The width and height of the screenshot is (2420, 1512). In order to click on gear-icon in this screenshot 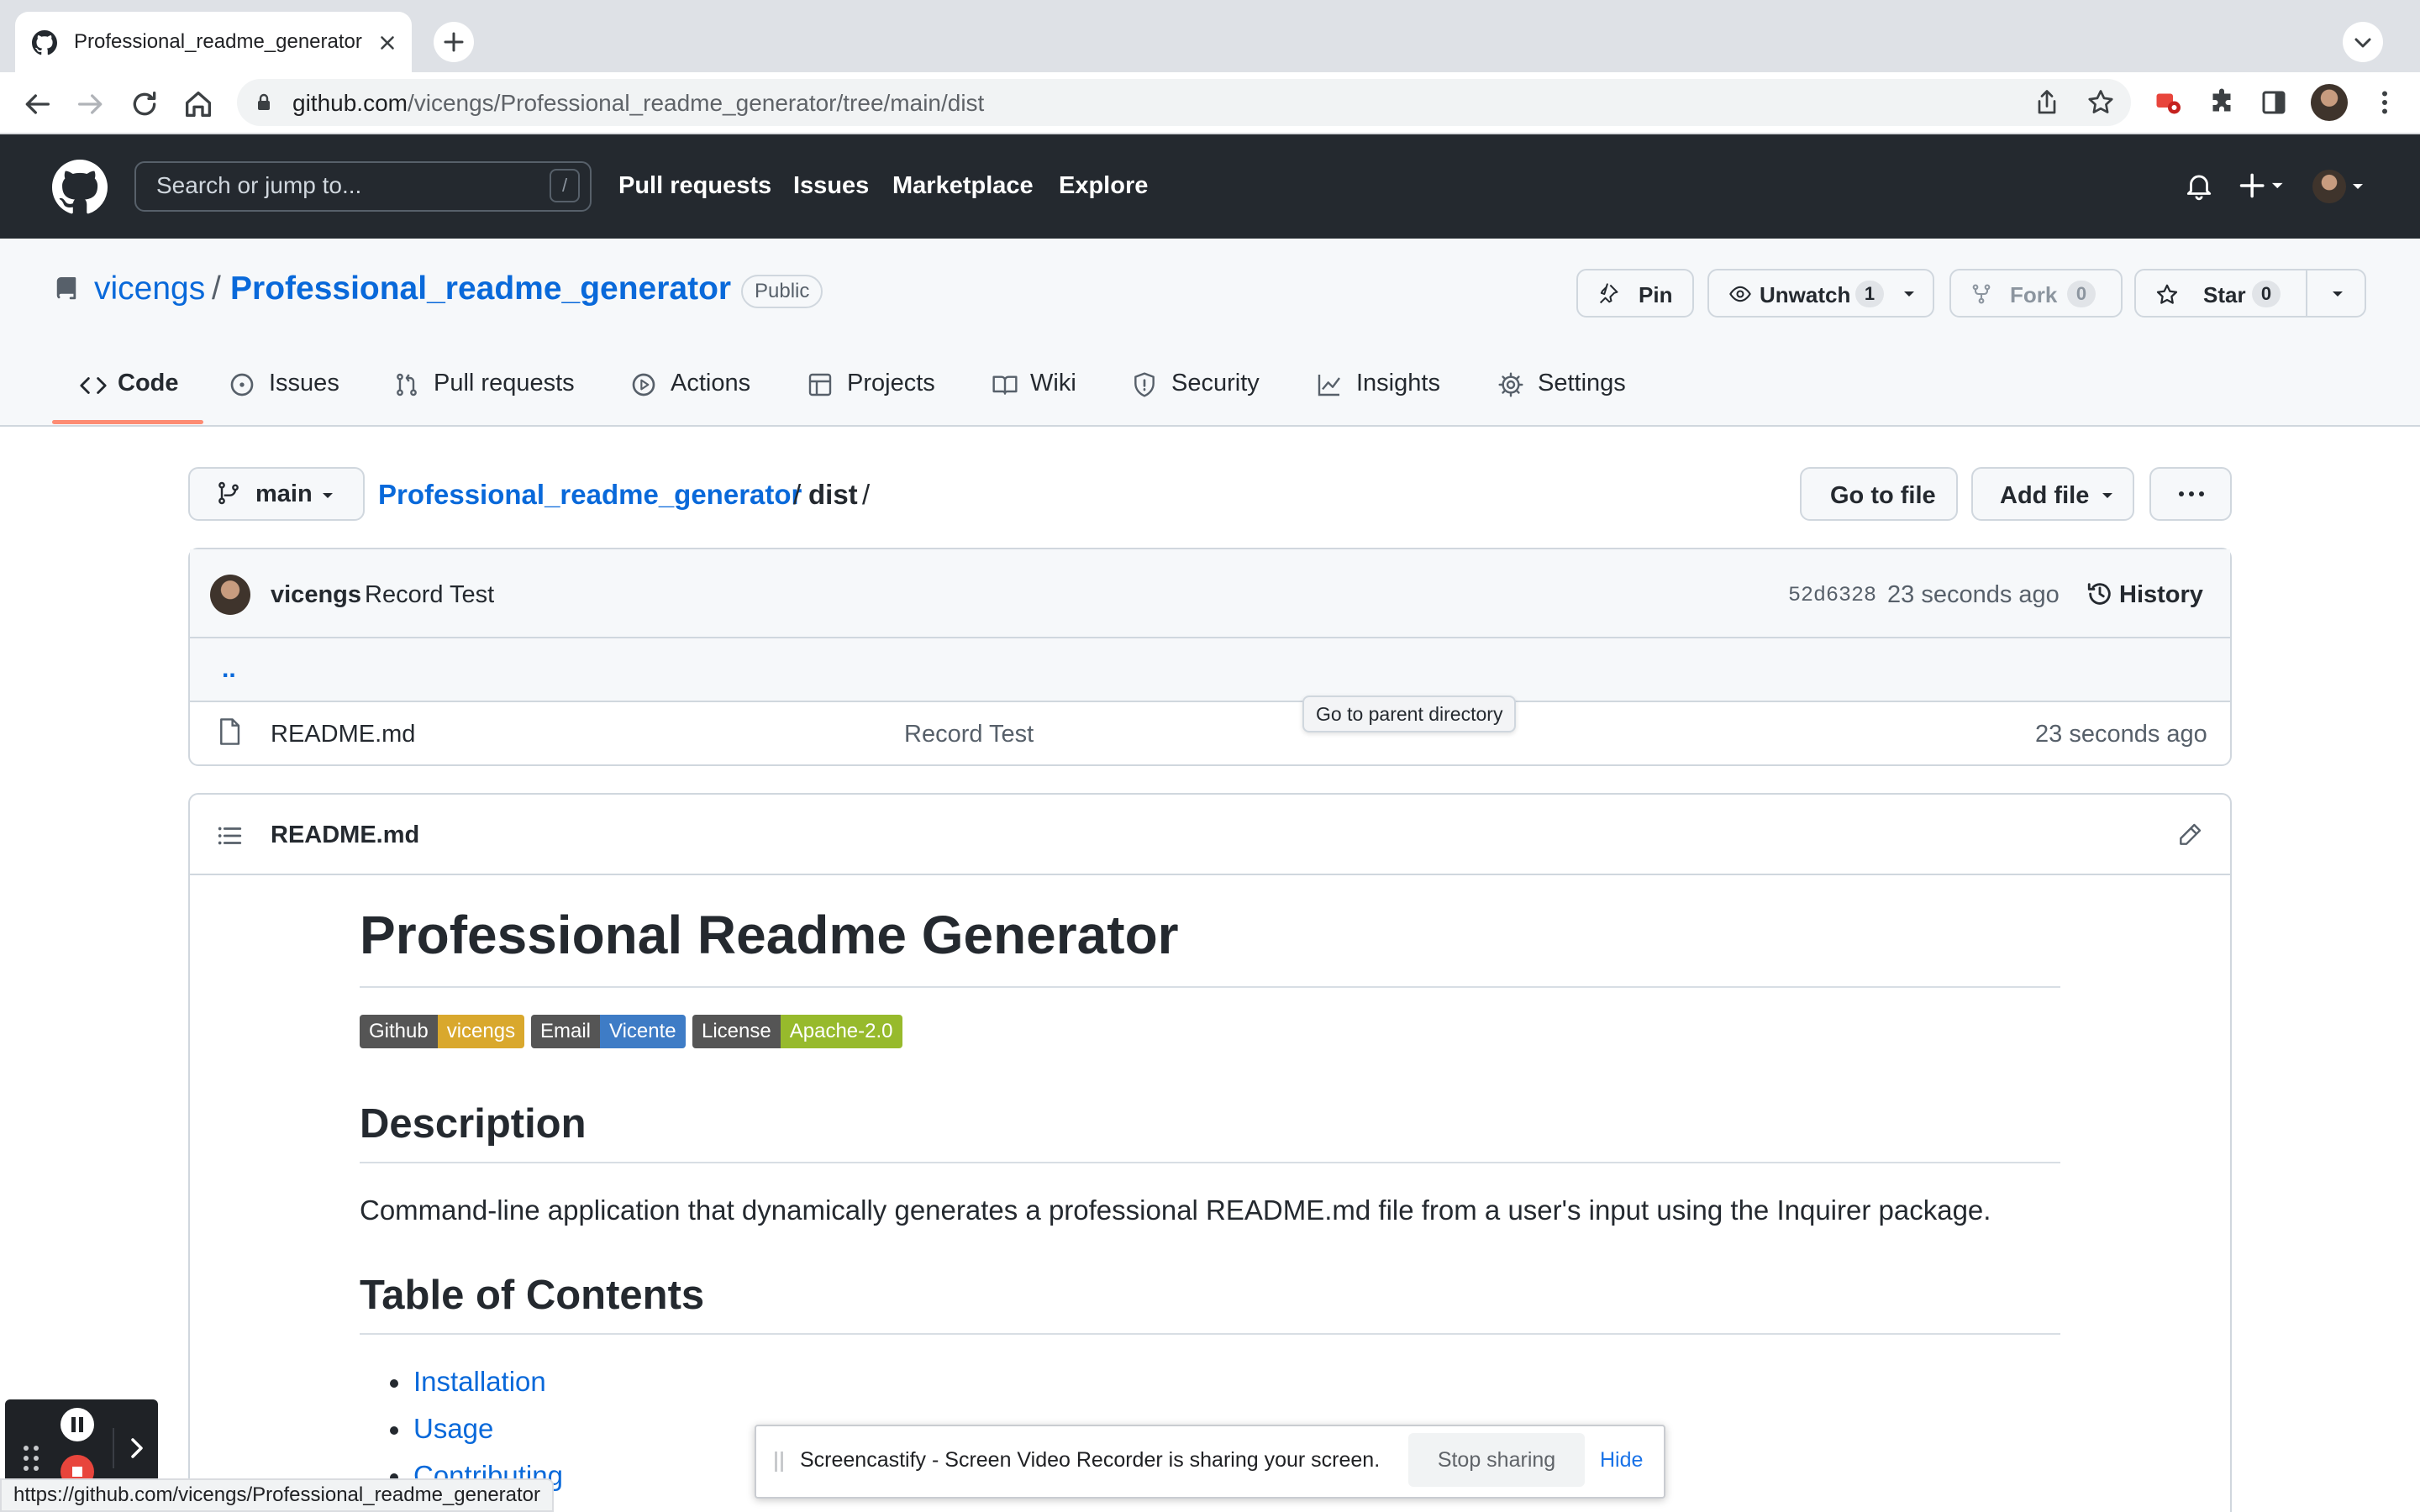, I will do `click(1510, 384)`.